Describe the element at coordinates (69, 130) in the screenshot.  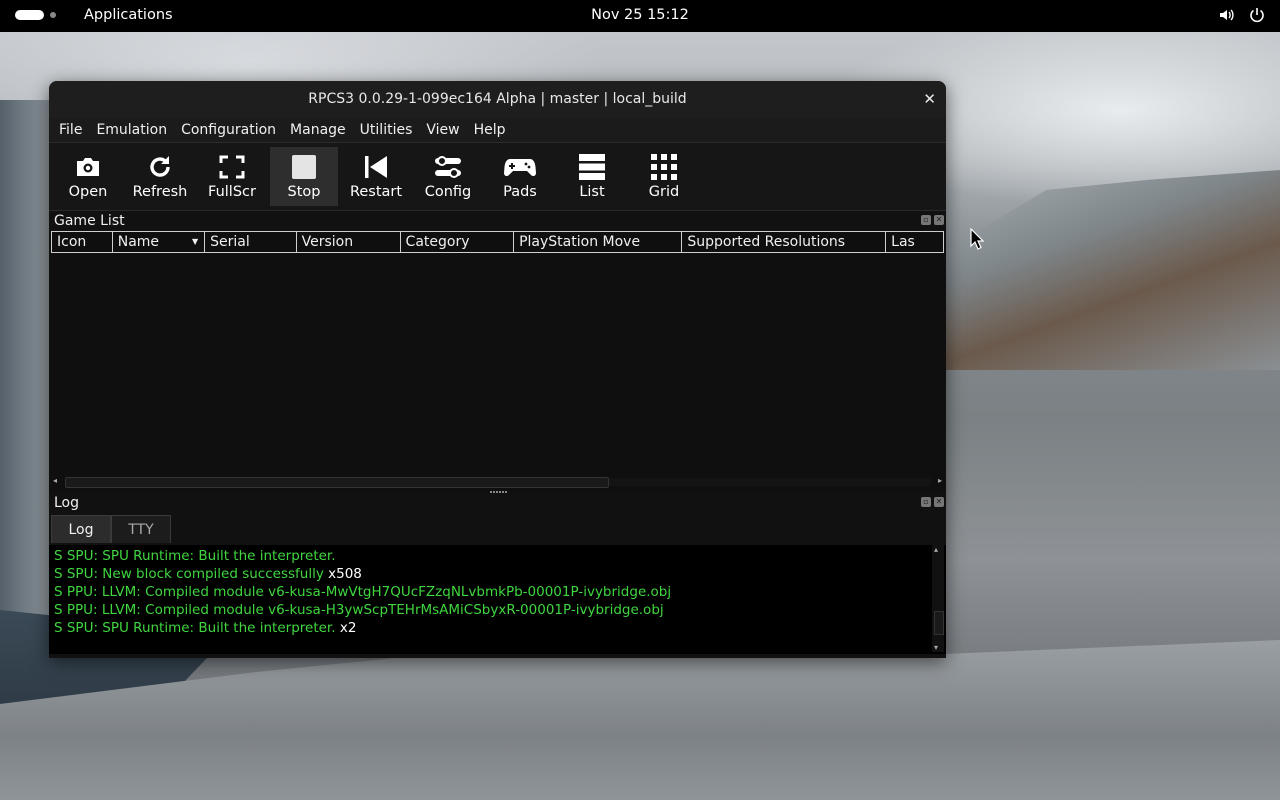
I see `menu-file: File` at that location.